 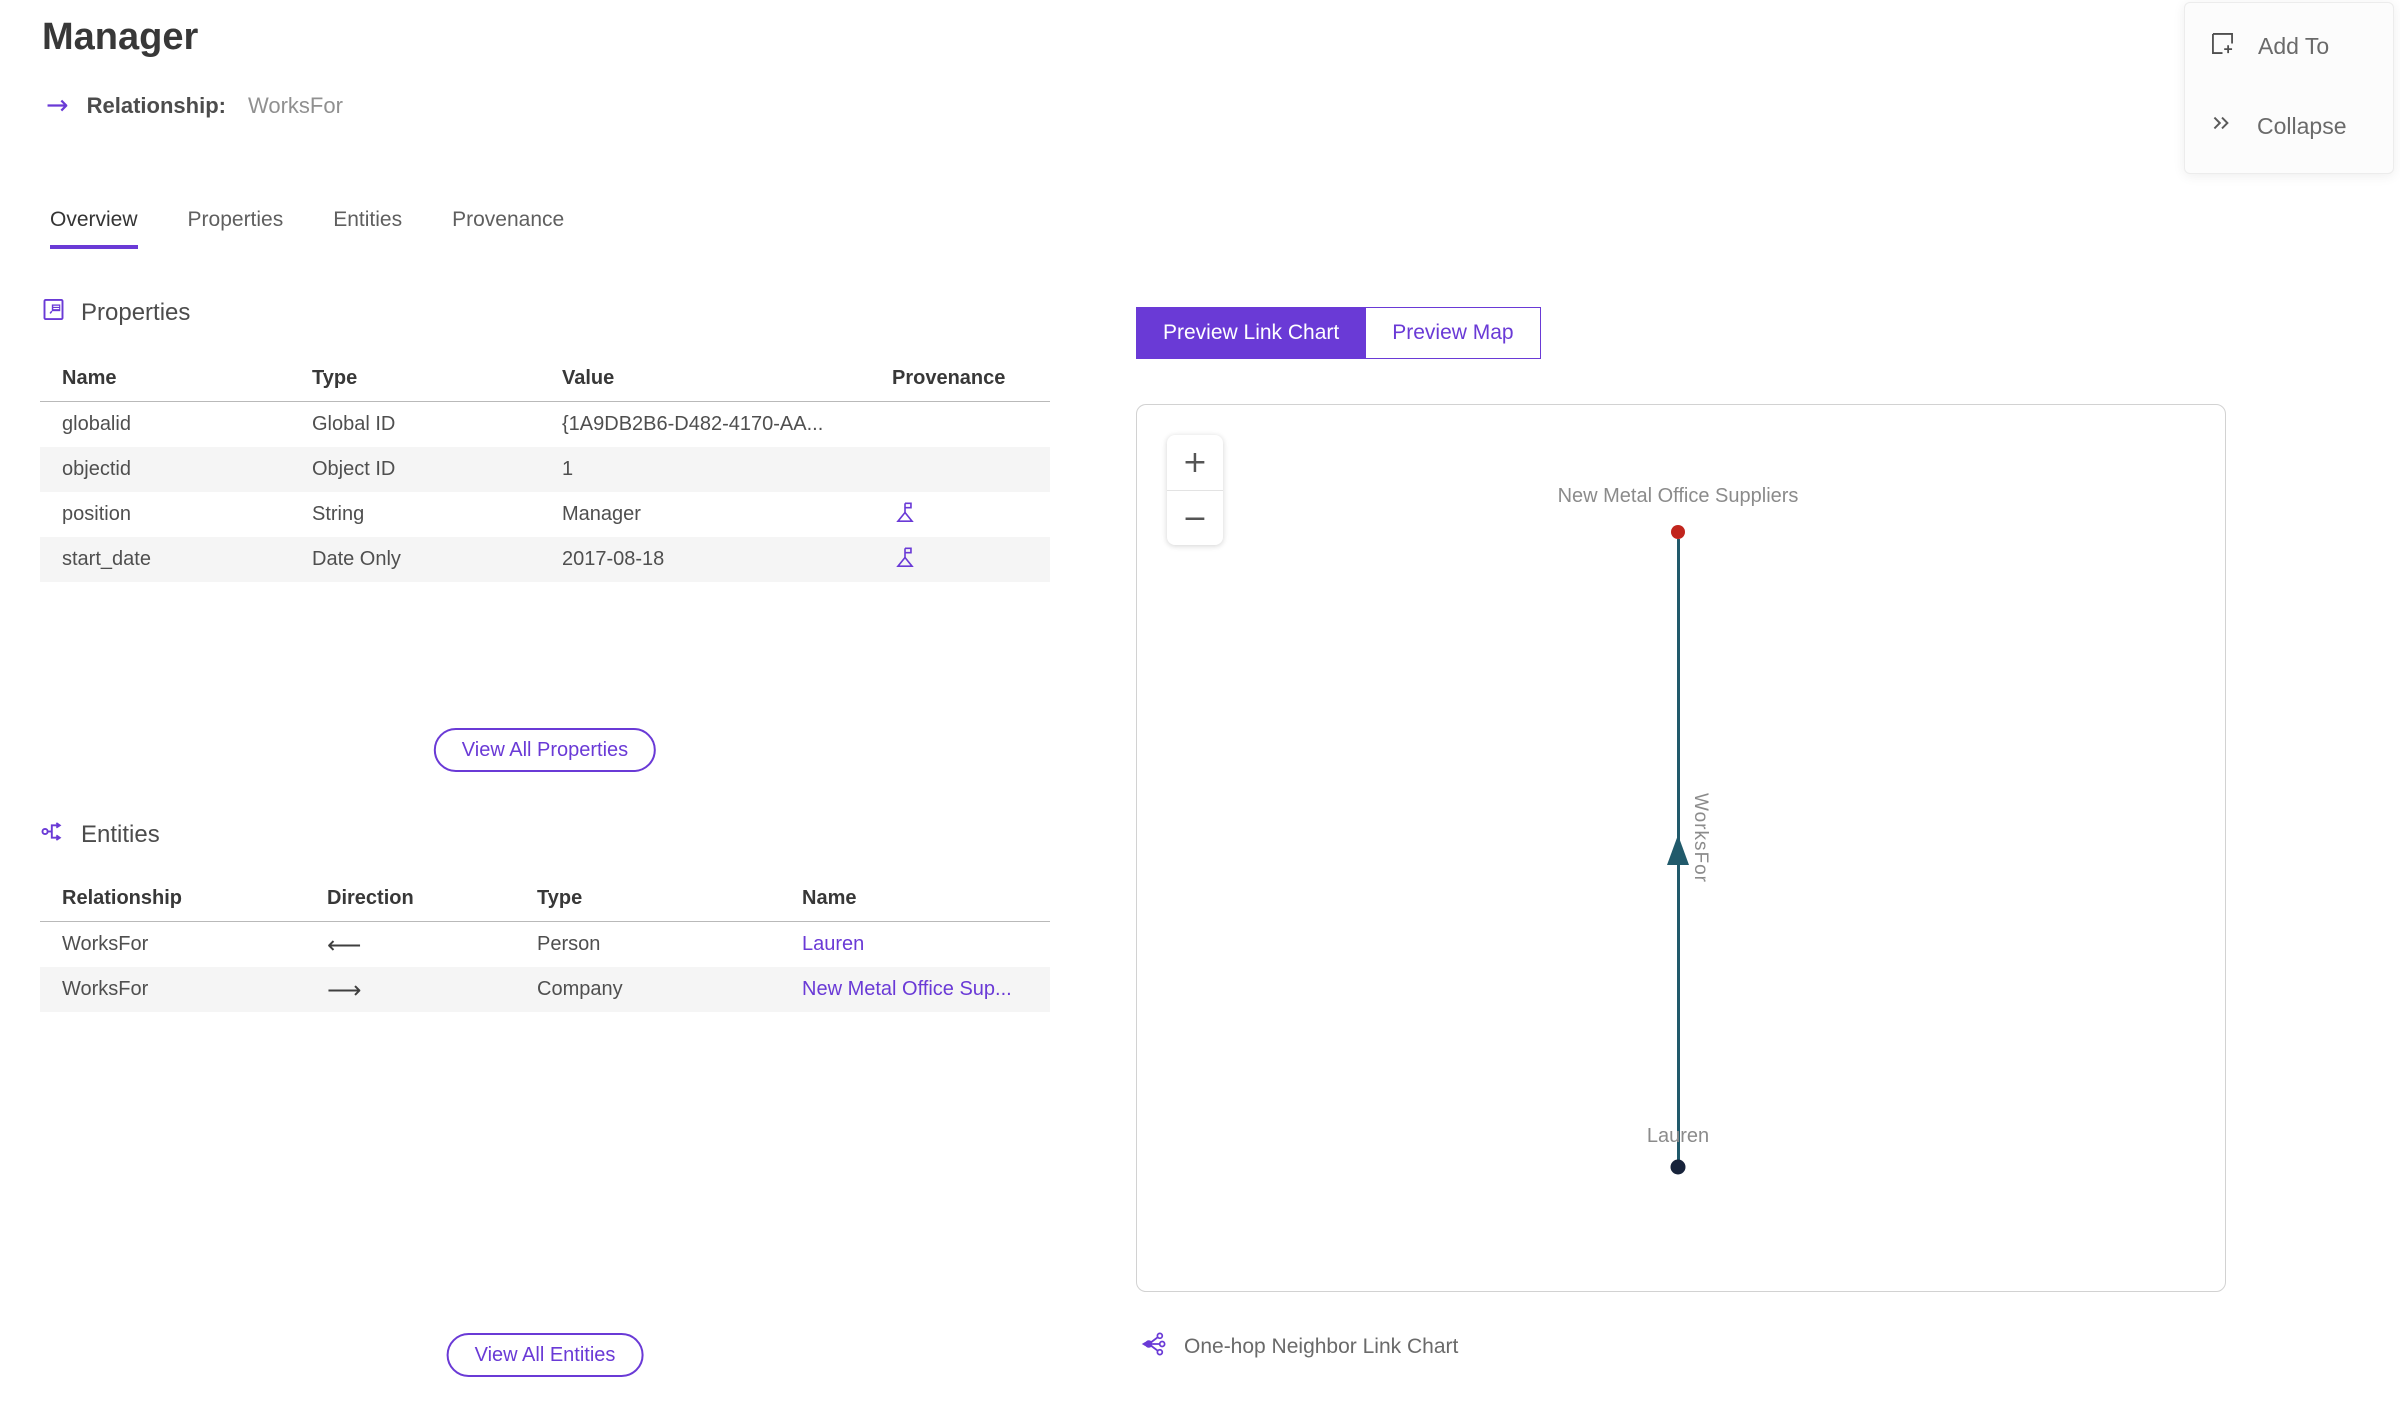 What do you see at coordinates (106, 559) in the screenshot?
I see `prop-name: start_date` at bounding box center [106, 559].